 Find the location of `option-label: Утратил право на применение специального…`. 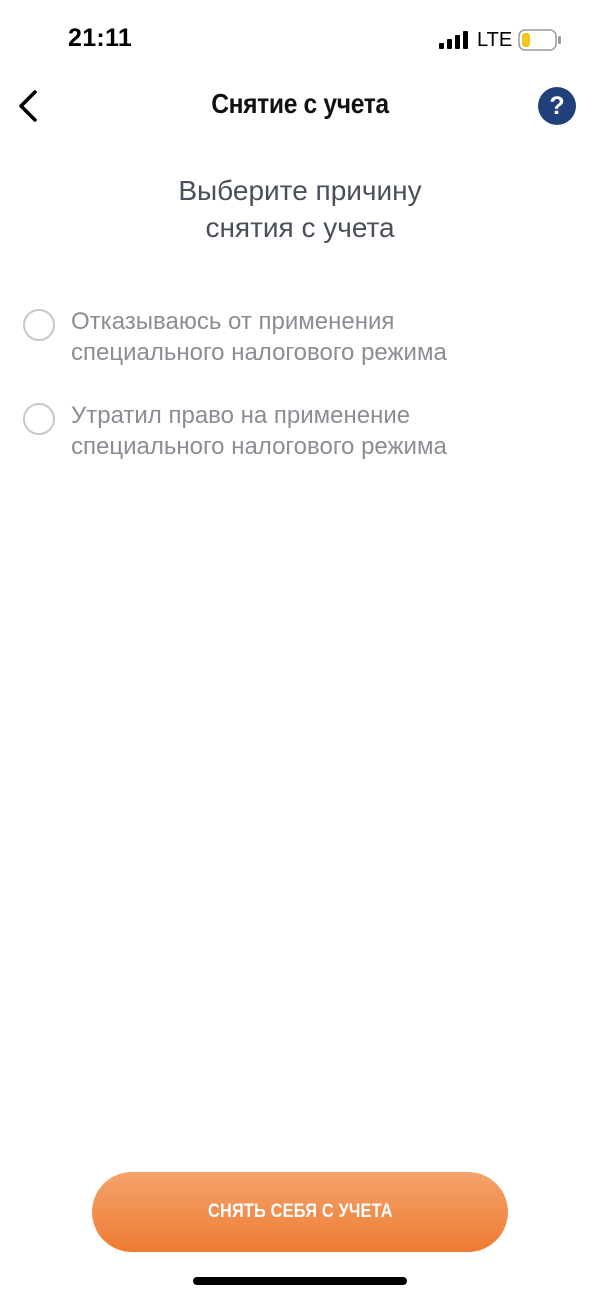

option-label: Утратил право на применение специального… is located at coordinates (326, 431).